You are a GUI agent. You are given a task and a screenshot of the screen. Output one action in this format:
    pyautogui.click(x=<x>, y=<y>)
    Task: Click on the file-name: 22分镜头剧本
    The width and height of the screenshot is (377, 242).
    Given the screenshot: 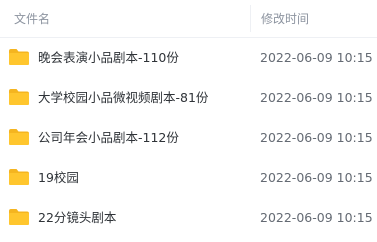 What is the action you would take?
    pyautogui.click(x=77, y=218)
    